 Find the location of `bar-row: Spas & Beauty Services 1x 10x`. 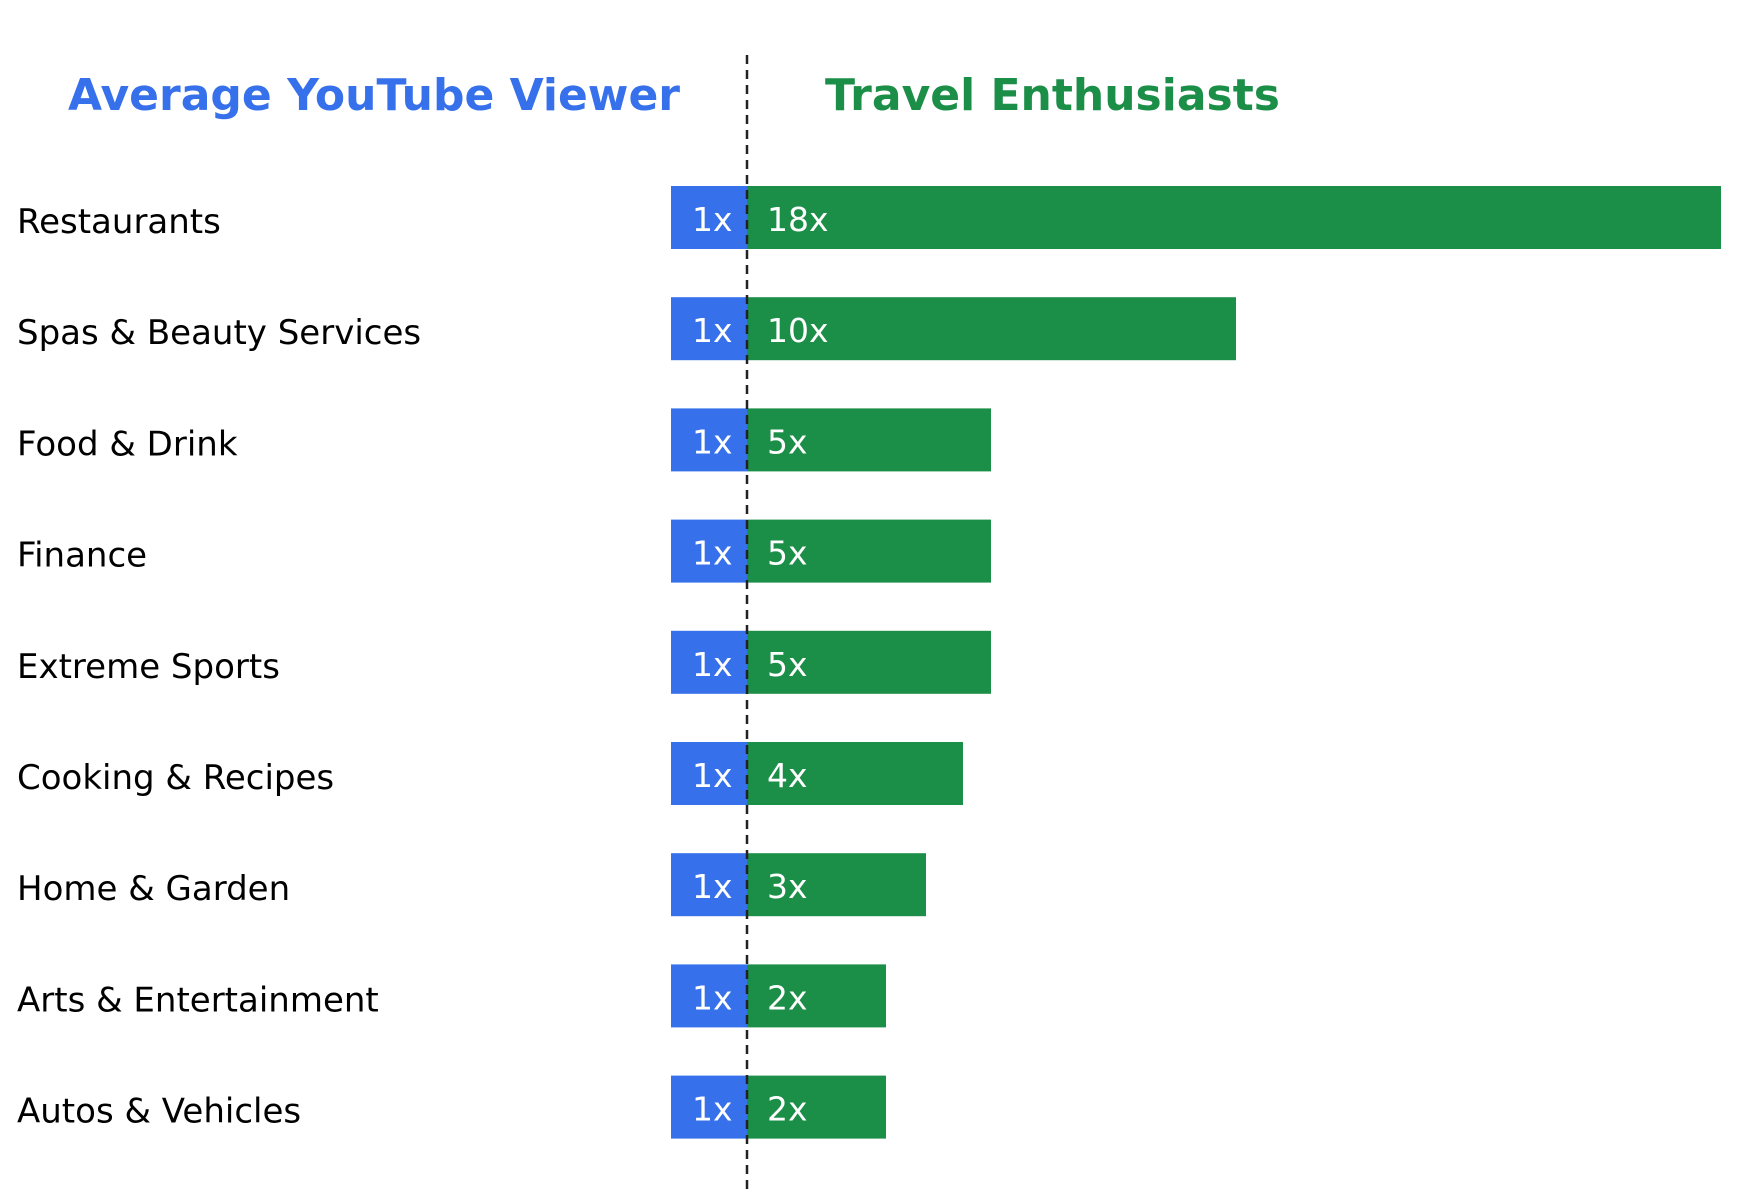

bar-row: Spas & Beauty Services 1x 10x is located at coordinates (626, 329).